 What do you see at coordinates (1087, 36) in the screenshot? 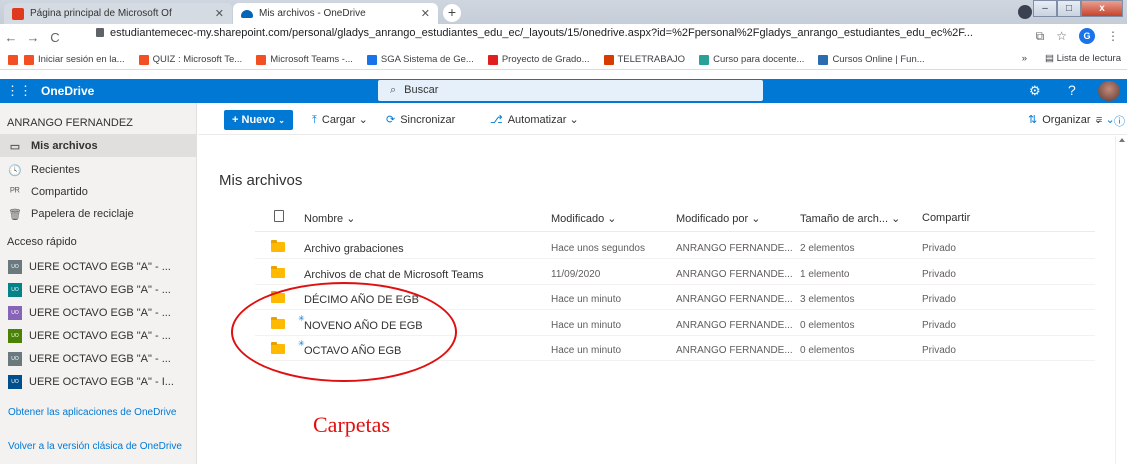
I see `profile-avatar: G` at bounding box center [1087, 36].